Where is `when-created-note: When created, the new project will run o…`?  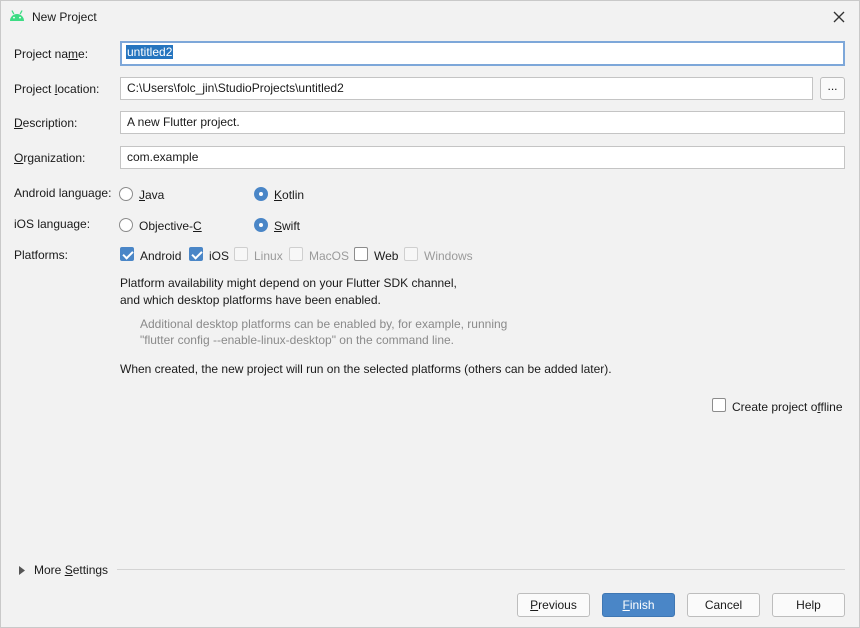 when-created-note: When created, the new project will run o… is located at coordinates (366, 369).